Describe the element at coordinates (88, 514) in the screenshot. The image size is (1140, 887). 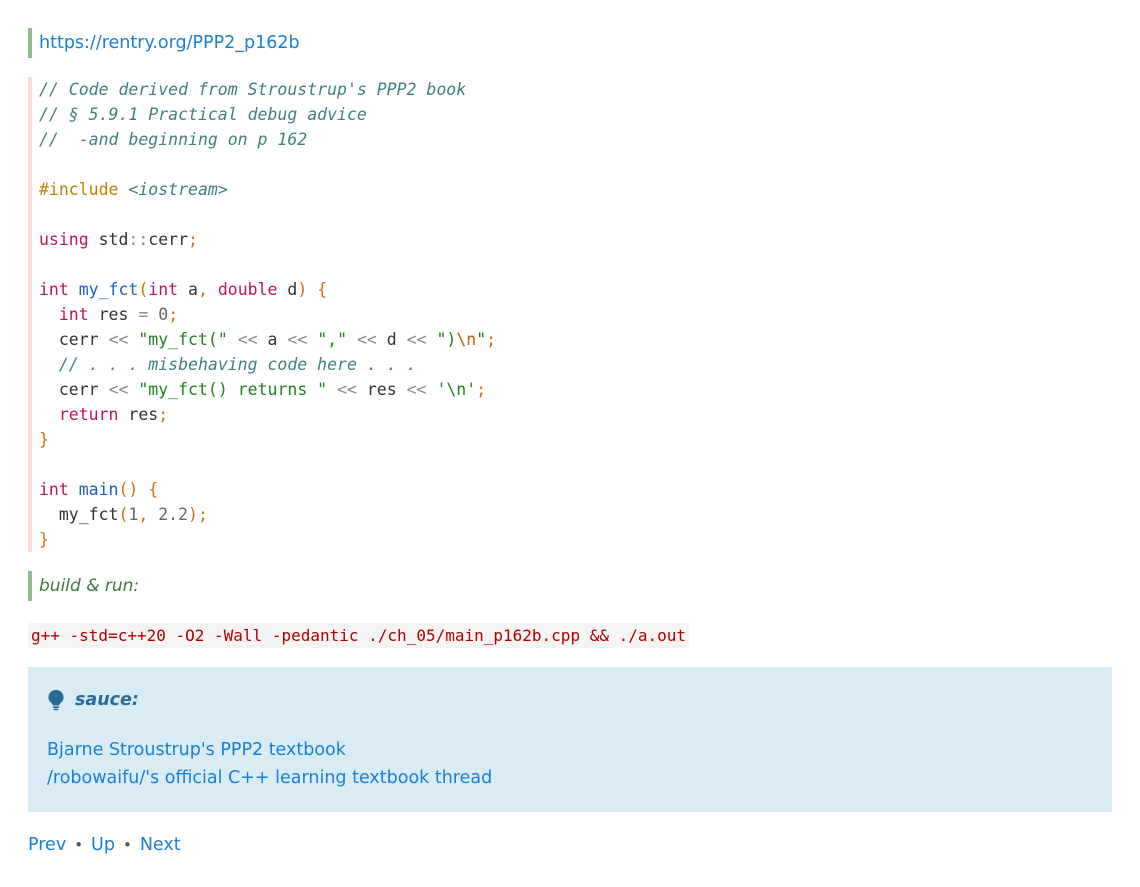
I see `code-ident: my_fct` at that location.